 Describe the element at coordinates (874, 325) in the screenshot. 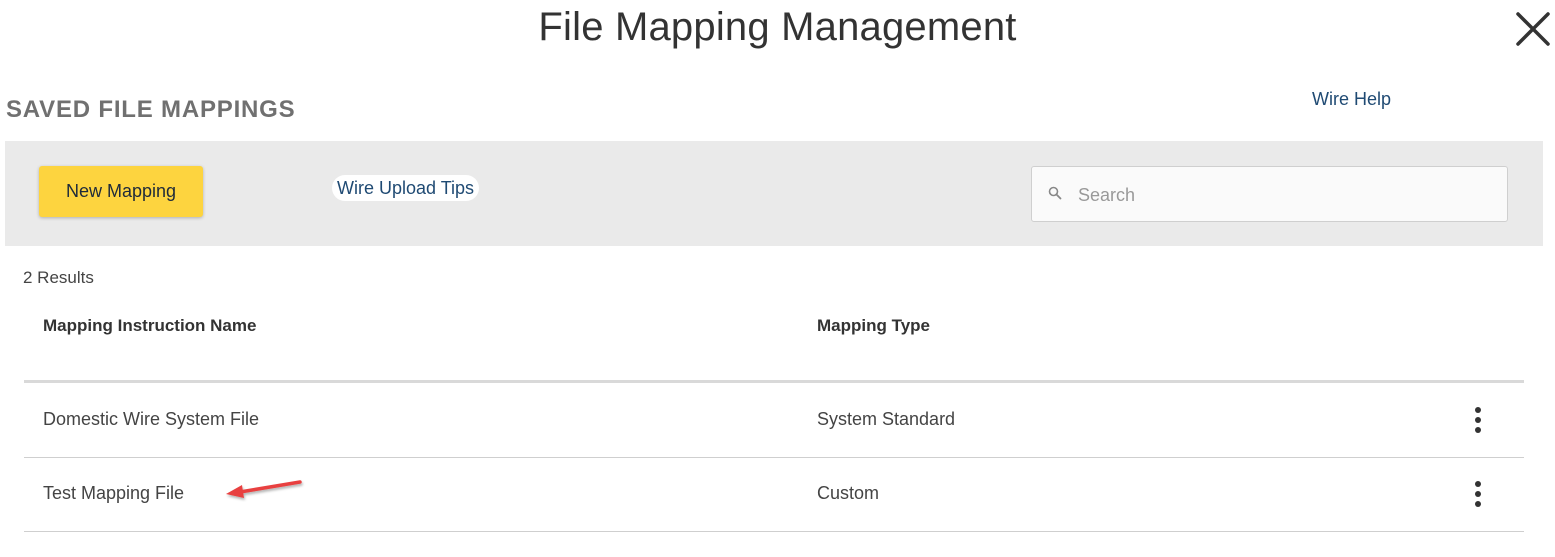

I see `column-header-type: Mapping Type` at that location.